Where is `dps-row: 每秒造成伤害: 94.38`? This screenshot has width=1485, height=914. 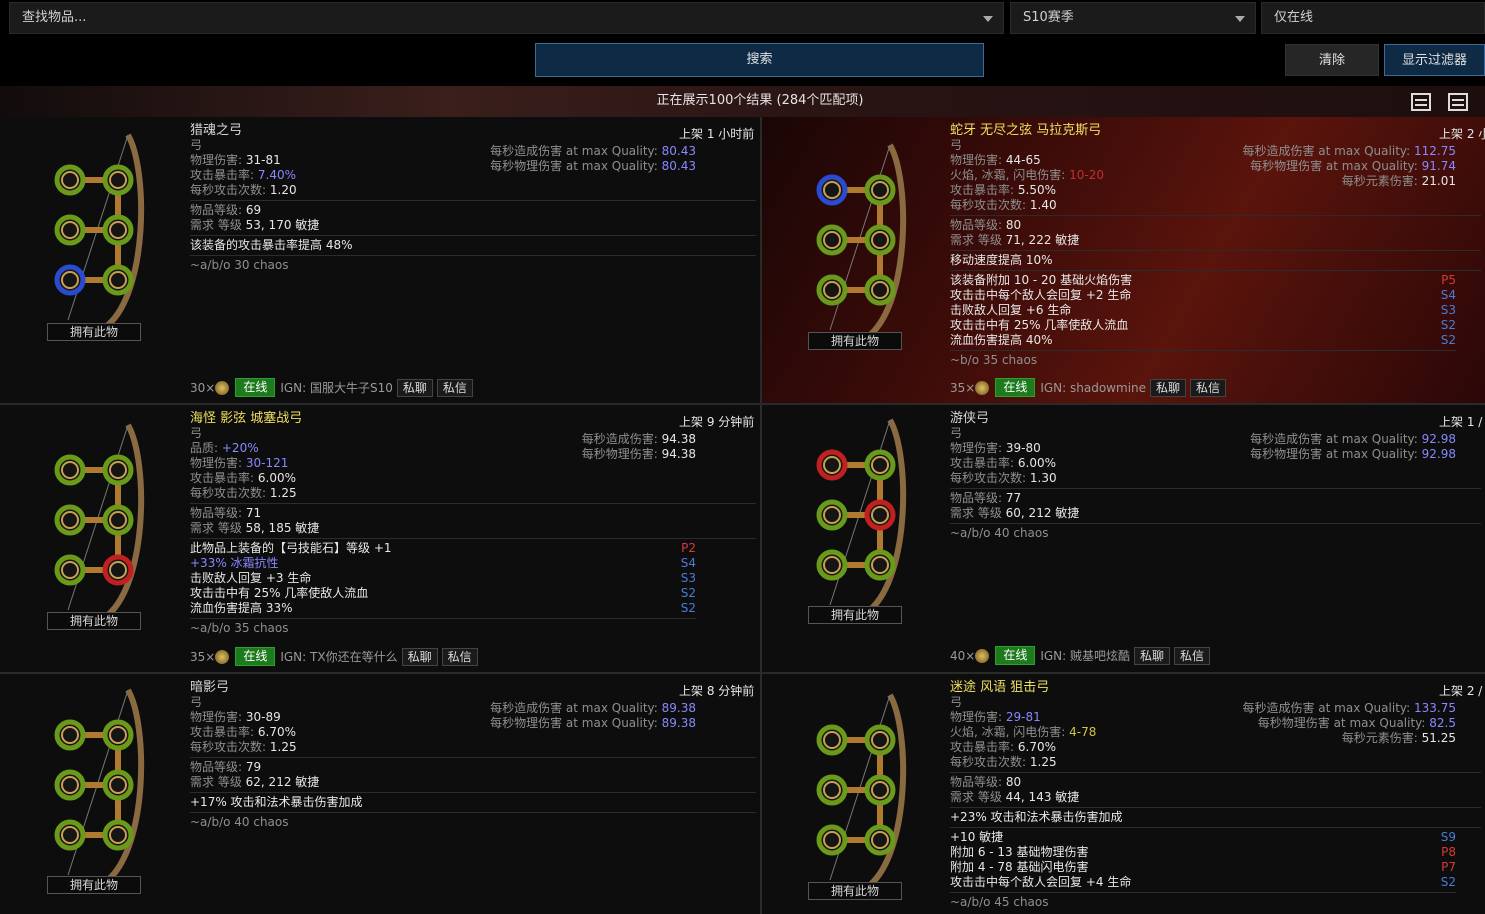 dps-row: 每秒造成伤害: 94.38 is located at coordinates (639, 439).